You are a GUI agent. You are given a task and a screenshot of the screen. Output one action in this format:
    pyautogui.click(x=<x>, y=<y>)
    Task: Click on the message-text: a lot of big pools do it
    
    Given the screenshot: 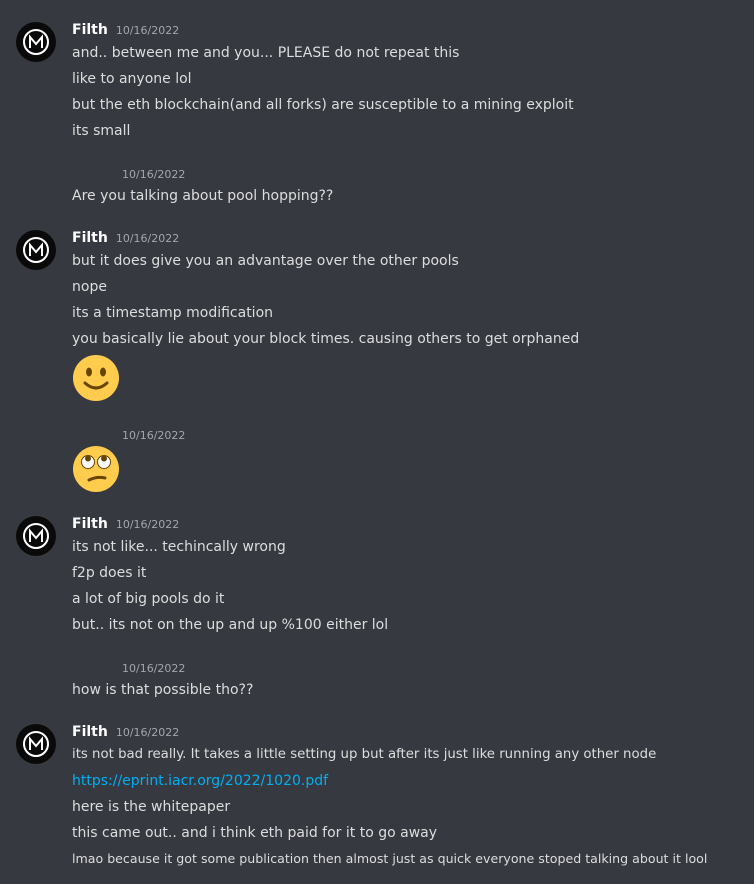 What is the action you would take?
    pyautogui.click(x=148, y=599)
    